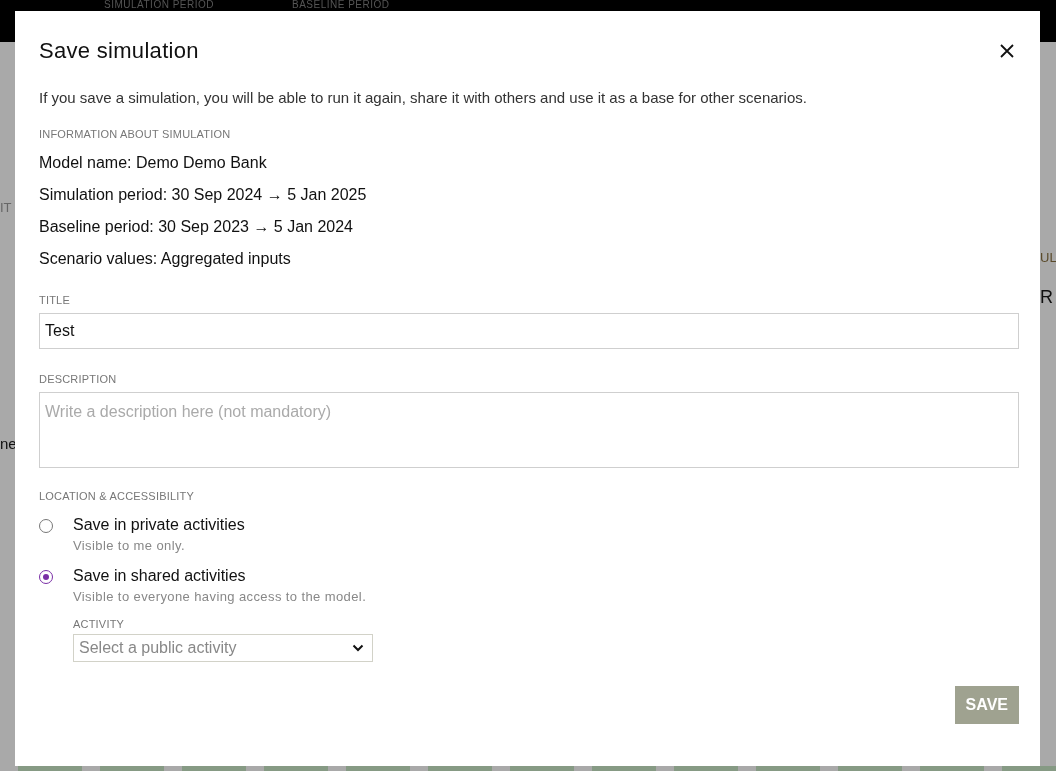 The width and height of the screenshot is (1056, 771). Describe the element at coordinates (8, 443) in the screenshot. I see `background-text: ne` at that location.